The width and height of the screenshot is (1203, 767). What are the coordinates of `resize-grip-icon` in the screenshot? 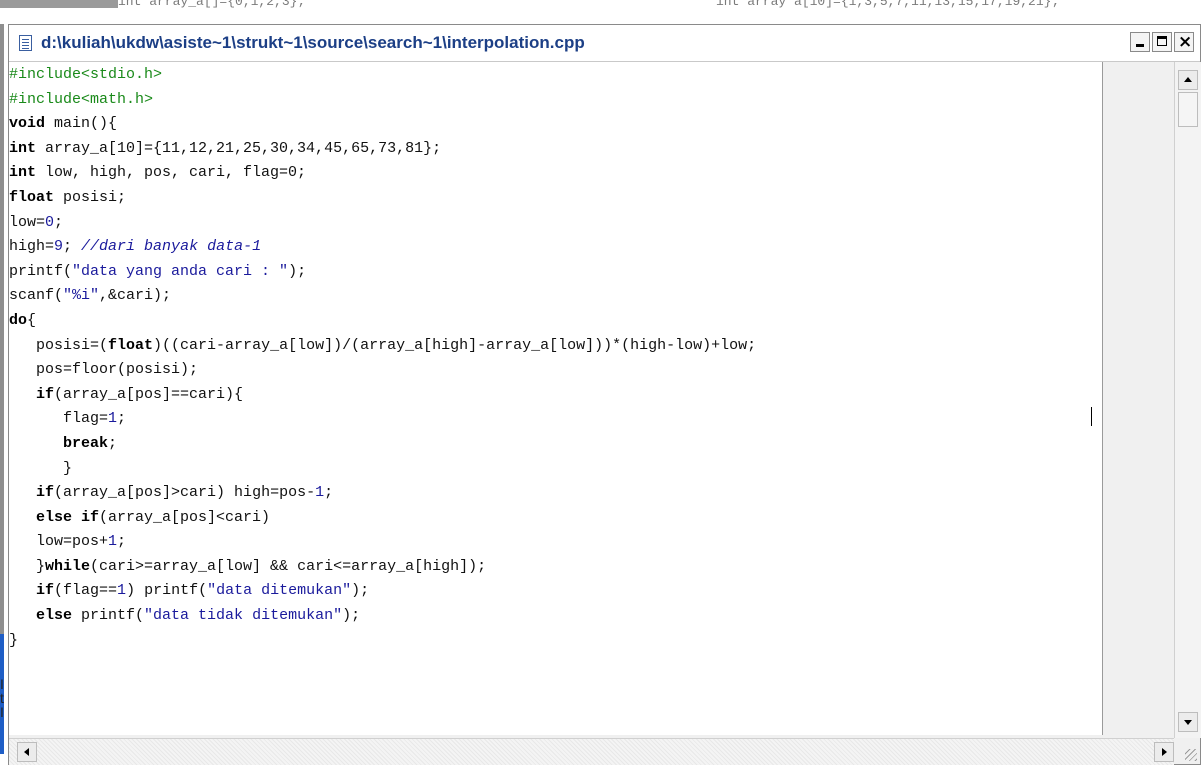 It's located at (1187, 751).